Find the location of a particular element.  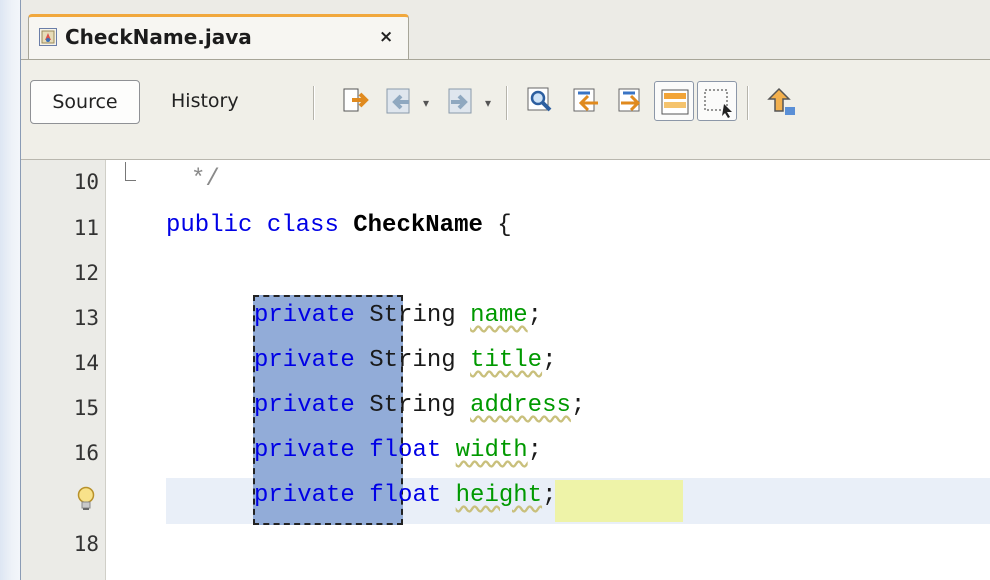

rectangular-selection-icon is located at coordinates (717, 101).